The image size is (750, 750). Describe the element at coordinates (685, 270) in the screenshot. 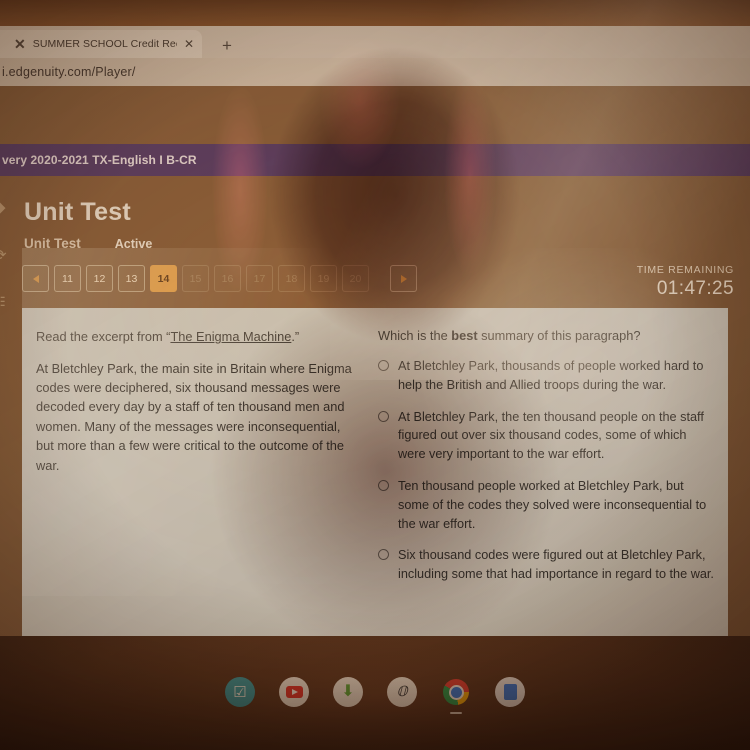

I see `time-remaining-label: TIME REMAINING` at that location.